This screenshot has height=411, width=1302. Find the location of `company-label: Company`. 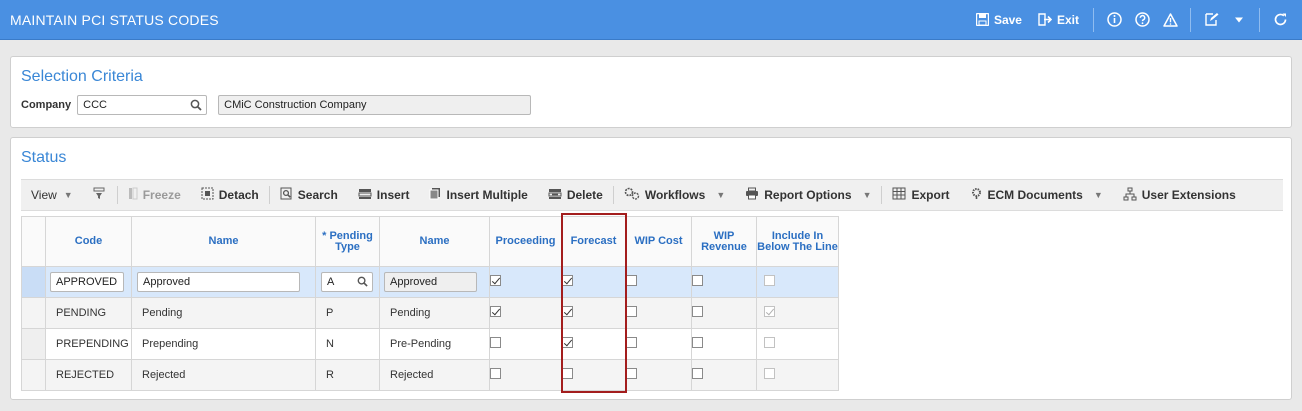

company-label: Company is located at coordinates (46, 105).